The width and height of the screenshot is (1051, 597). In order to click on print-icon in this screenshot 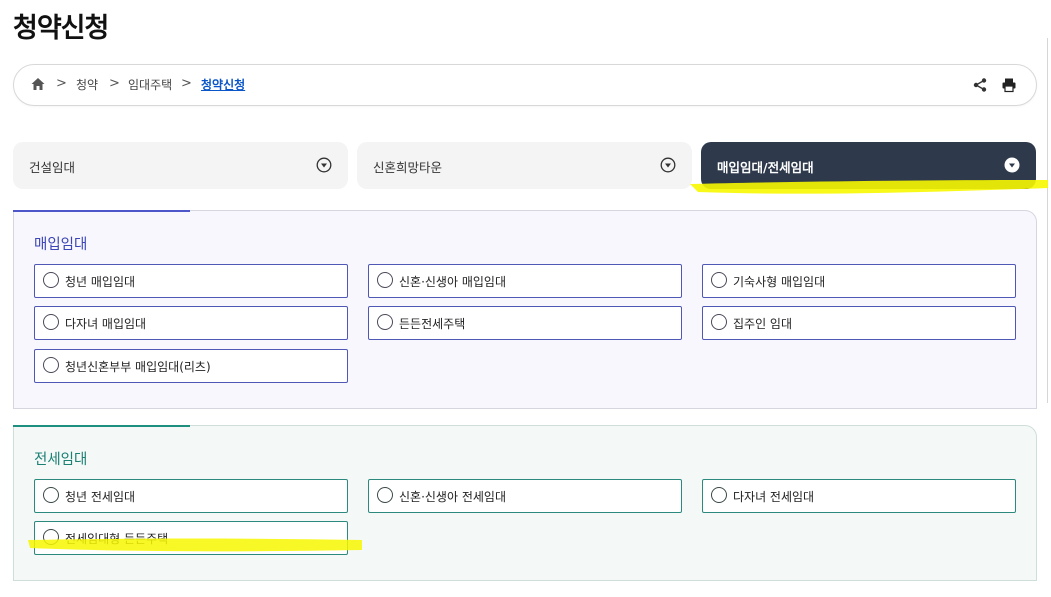, I will do `click(1009, 85)`.